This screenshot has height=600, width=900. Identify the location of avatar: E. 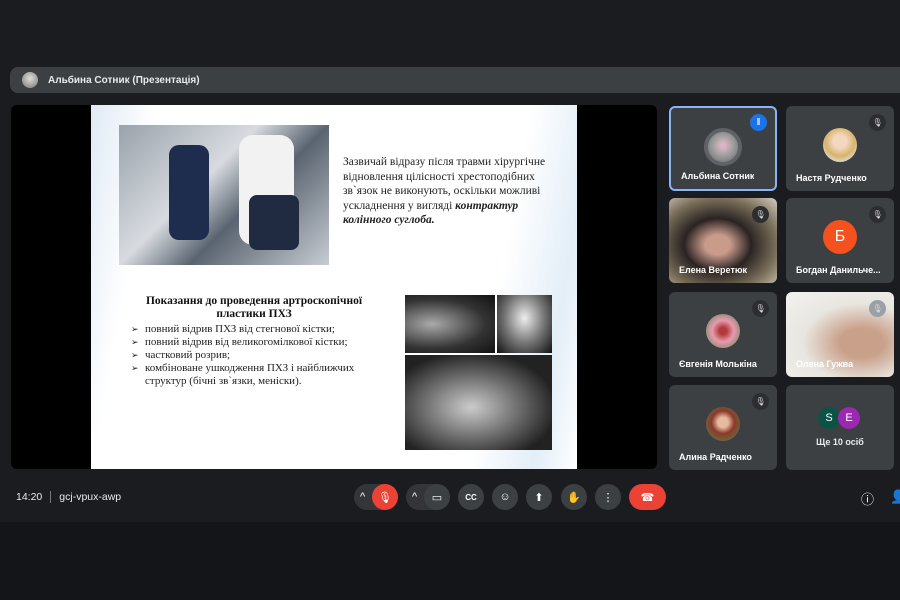
(849, 418).